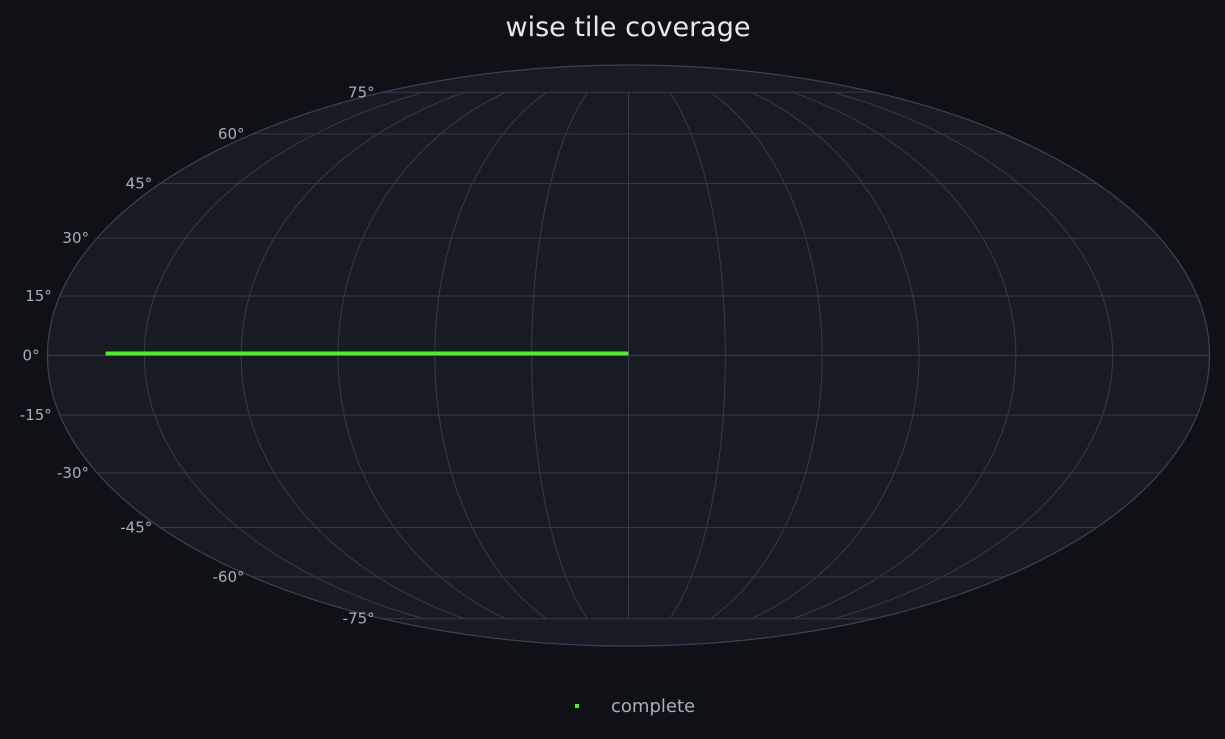  I want to click on lat-tick-label: -30°, so click(73, 473).